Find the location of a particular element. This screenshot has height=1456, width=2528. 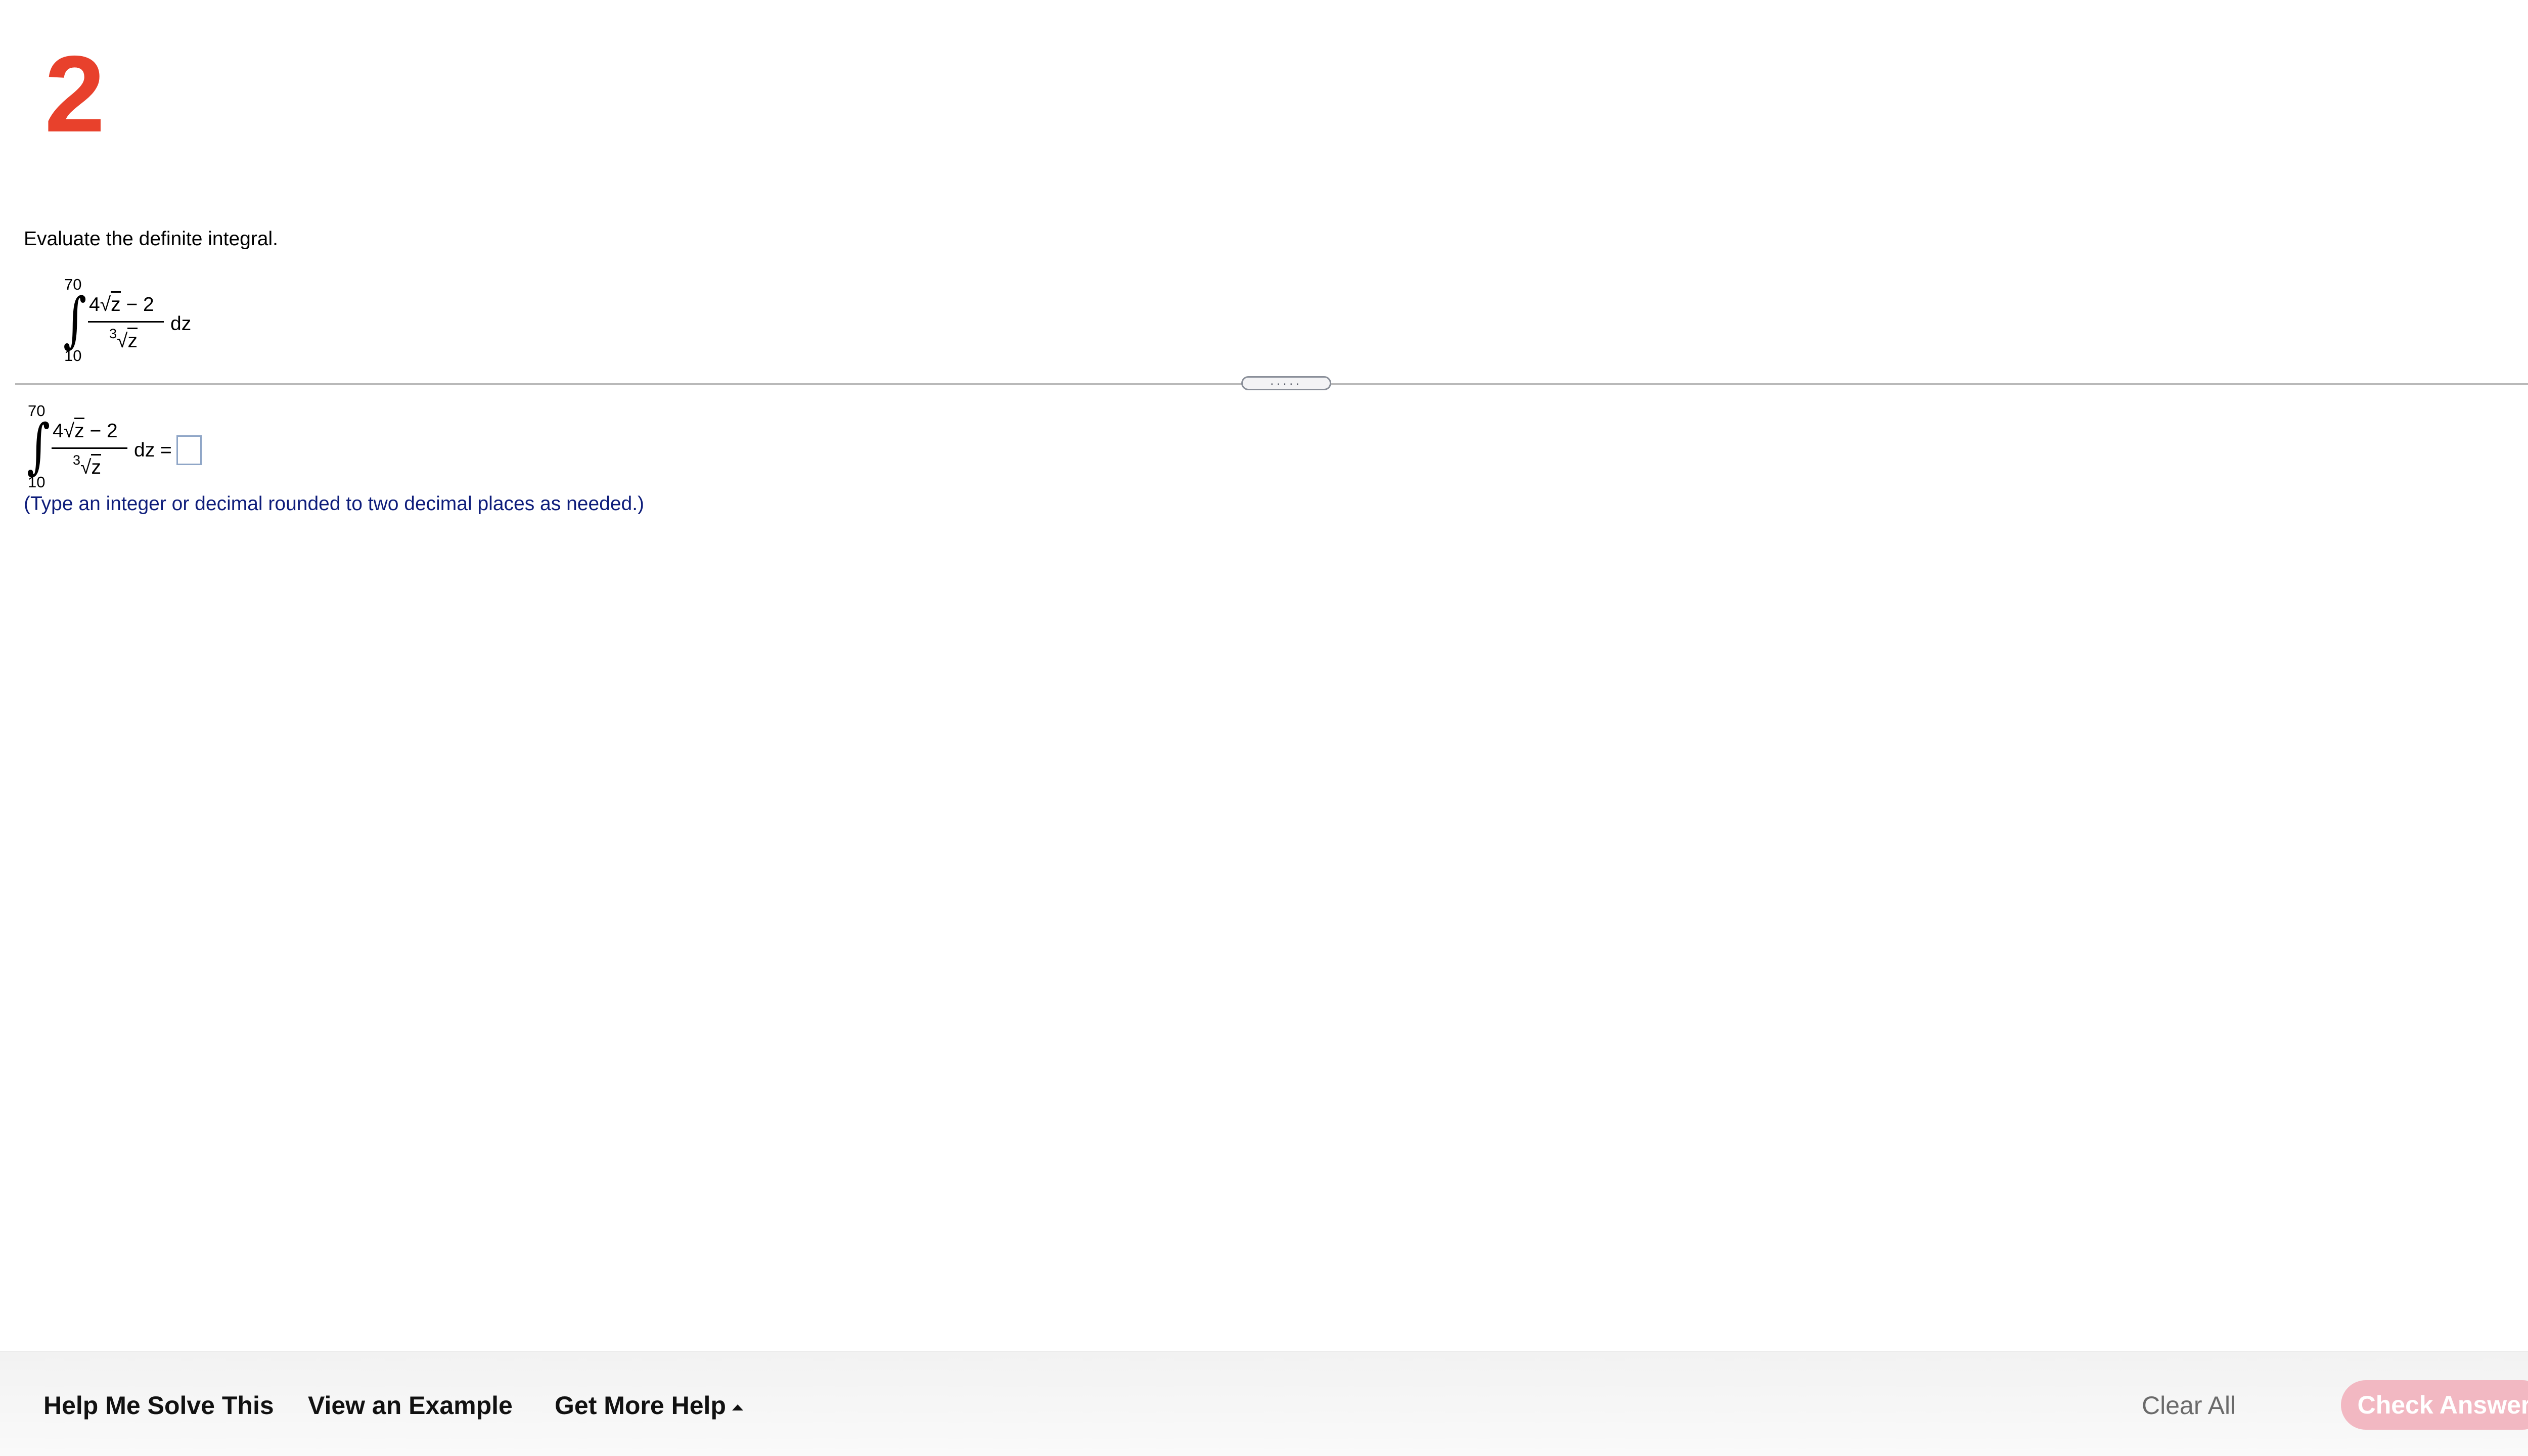

get-more-help-label: Get More Help is located at coordinates (641, 1405).